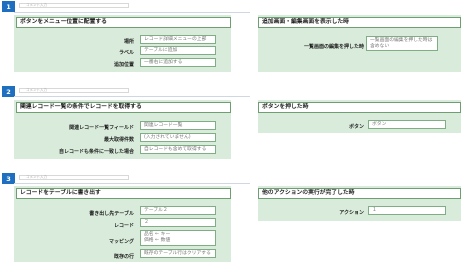  I want to click on trigger-row-value: ボタン, so click(407, 124).